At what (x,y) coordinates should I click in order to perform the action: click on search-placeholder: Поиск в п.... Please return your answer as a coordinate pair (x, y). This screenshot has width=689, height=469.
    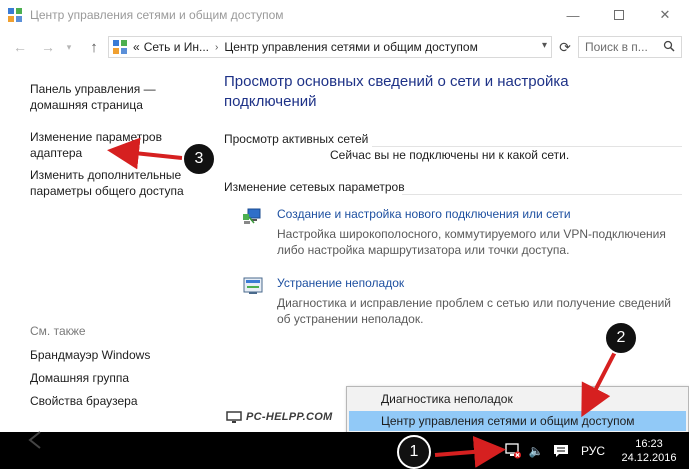
    Looking at the image, I should click on (616, 47).